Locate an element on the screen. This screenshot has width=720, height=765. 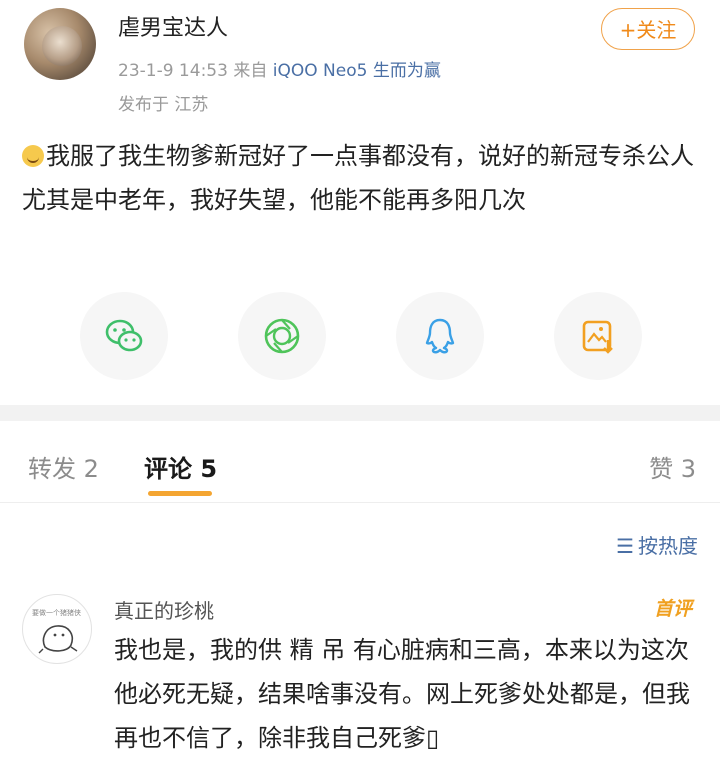
tab-comments: 评论 5 is located at coordinates (180, 466).